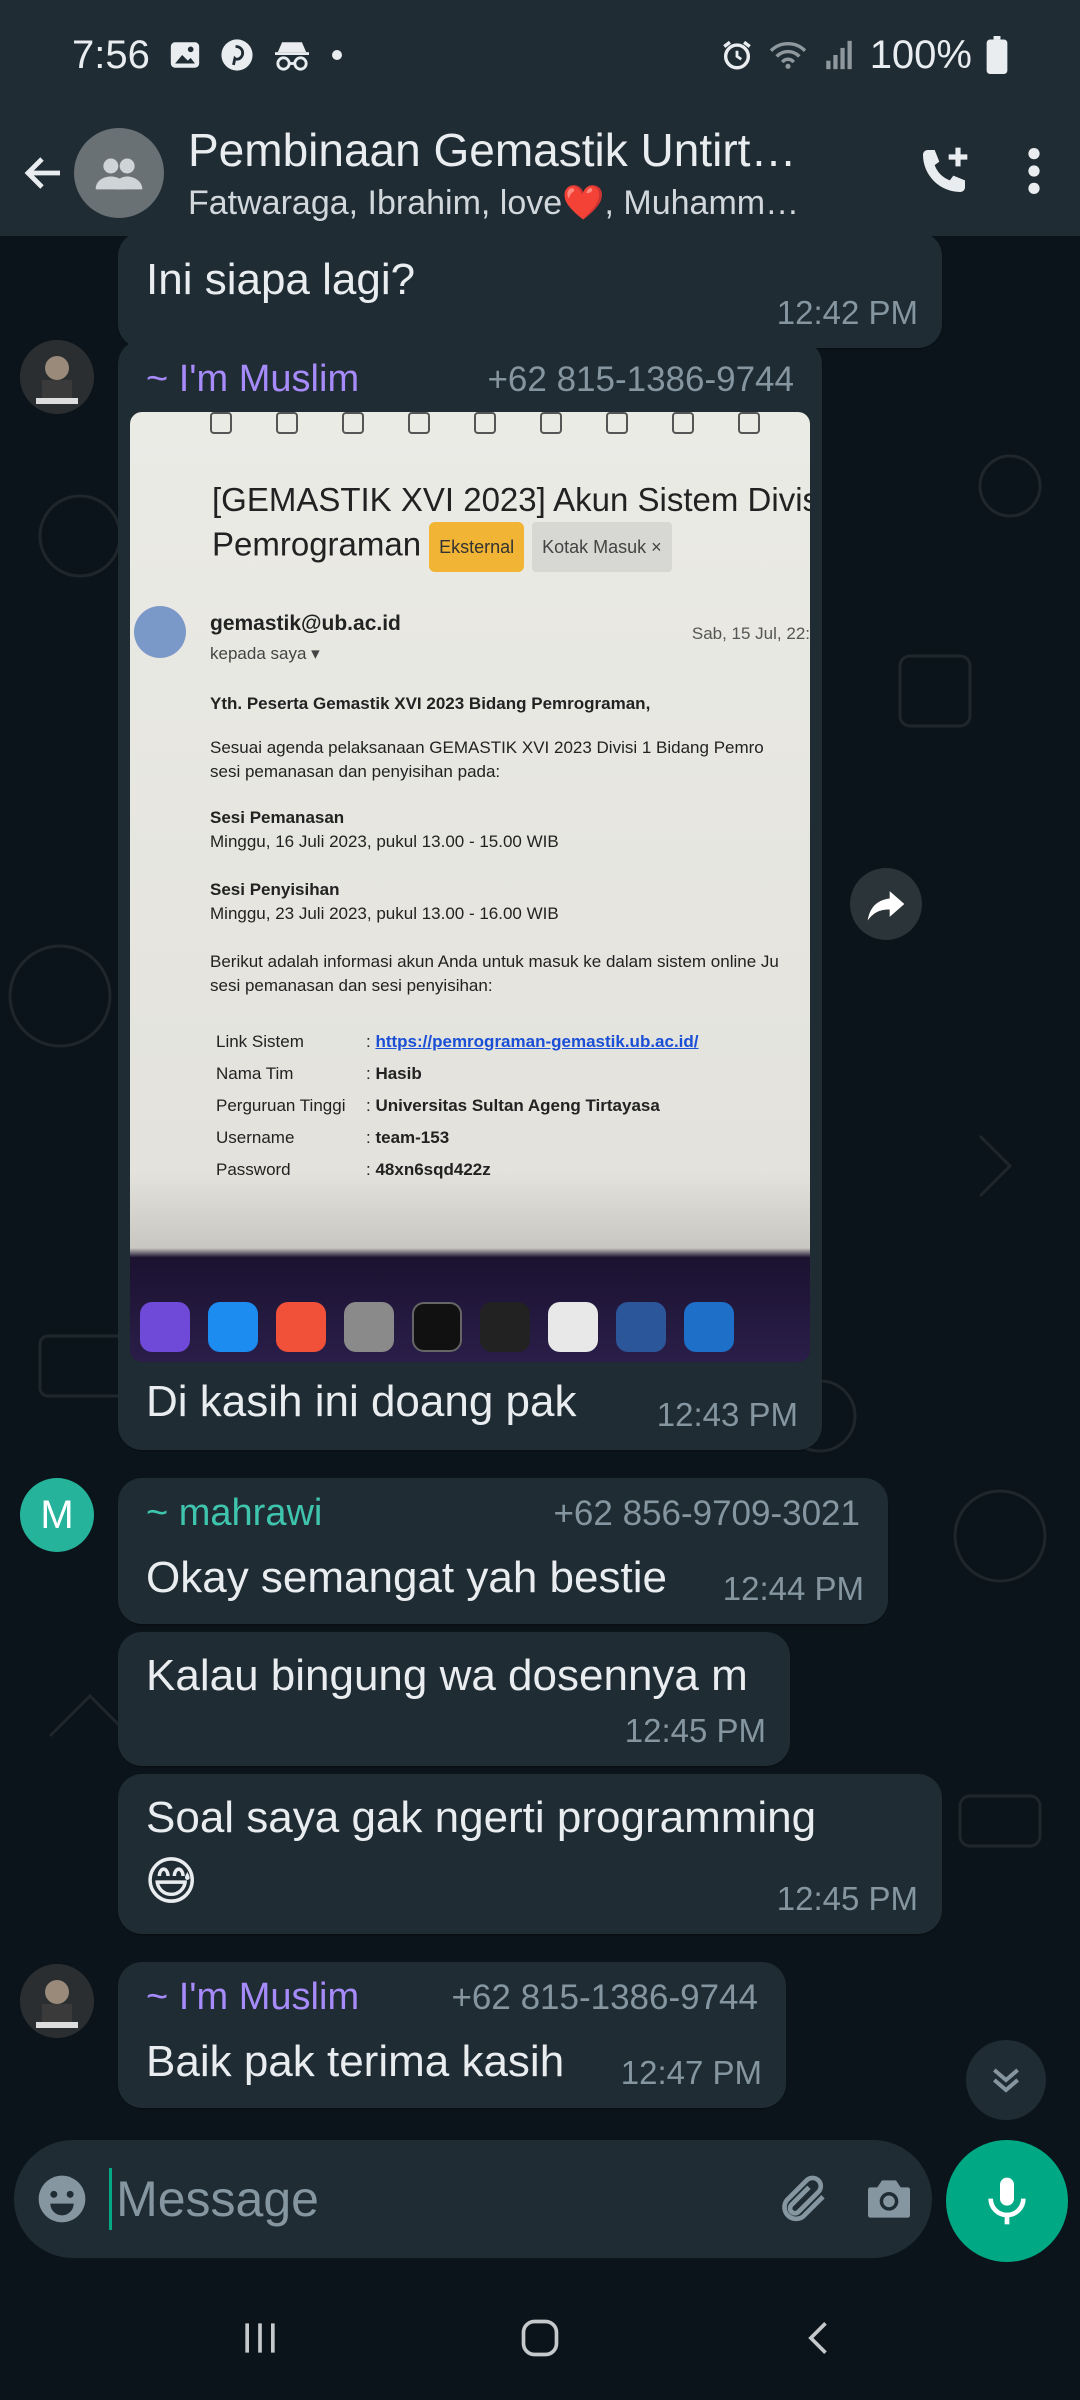  I want to click on camera-icon, so click(888, 2199).